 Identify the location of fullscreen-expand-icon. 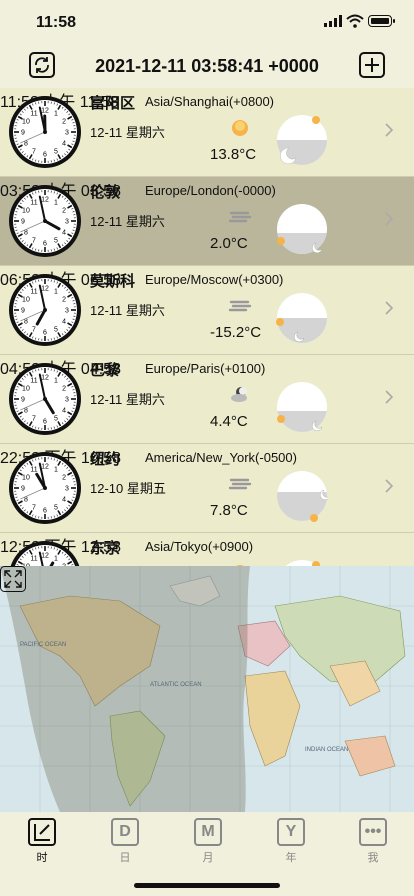
(13, 579).